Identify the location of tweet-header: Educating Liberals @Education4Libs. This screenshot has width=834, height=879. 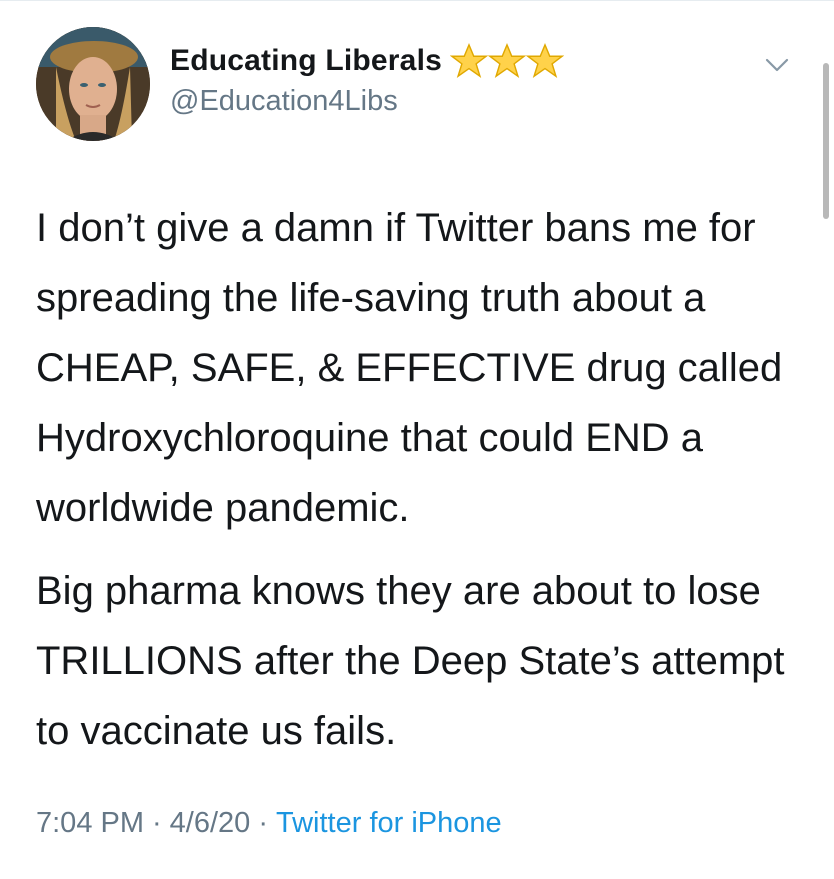
(420, 87).